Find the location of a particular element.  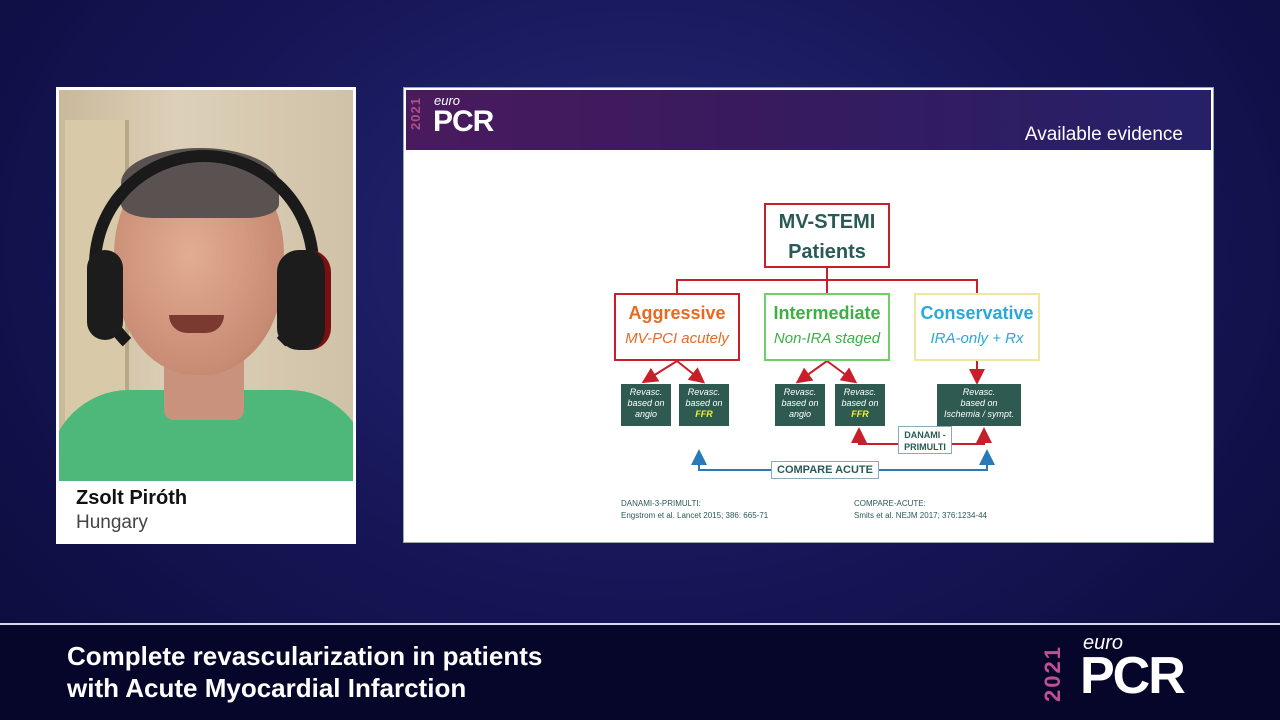

strategy-conservative: Conservative IRA-only + Rx is located at coordinates (977, 327).